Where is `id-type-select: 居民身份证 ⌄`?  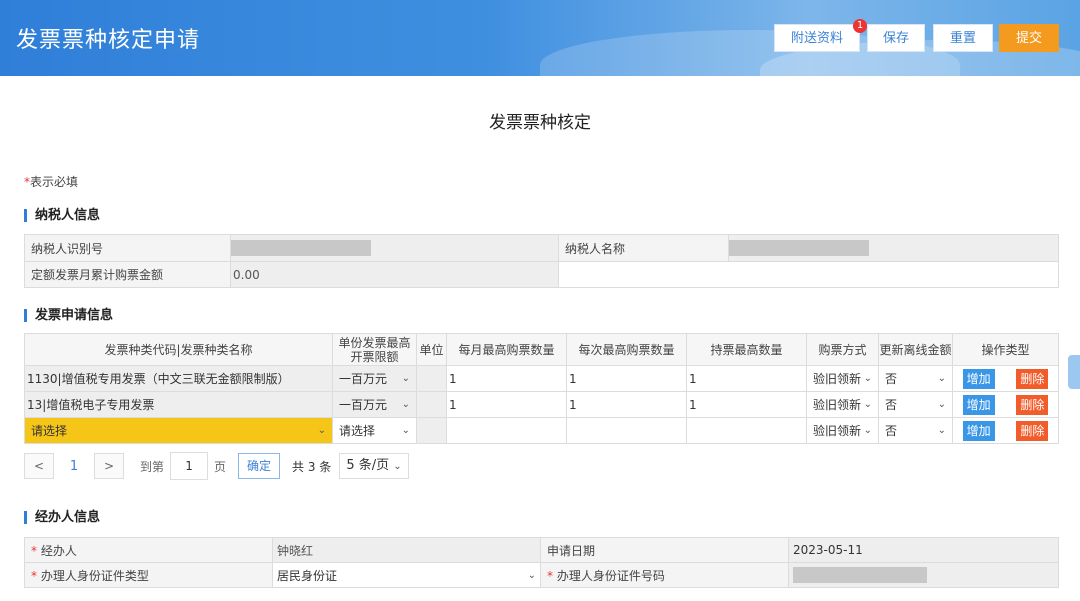
id-type-select: 居民身份证 ⌄ is located at coordinates (406, 575).